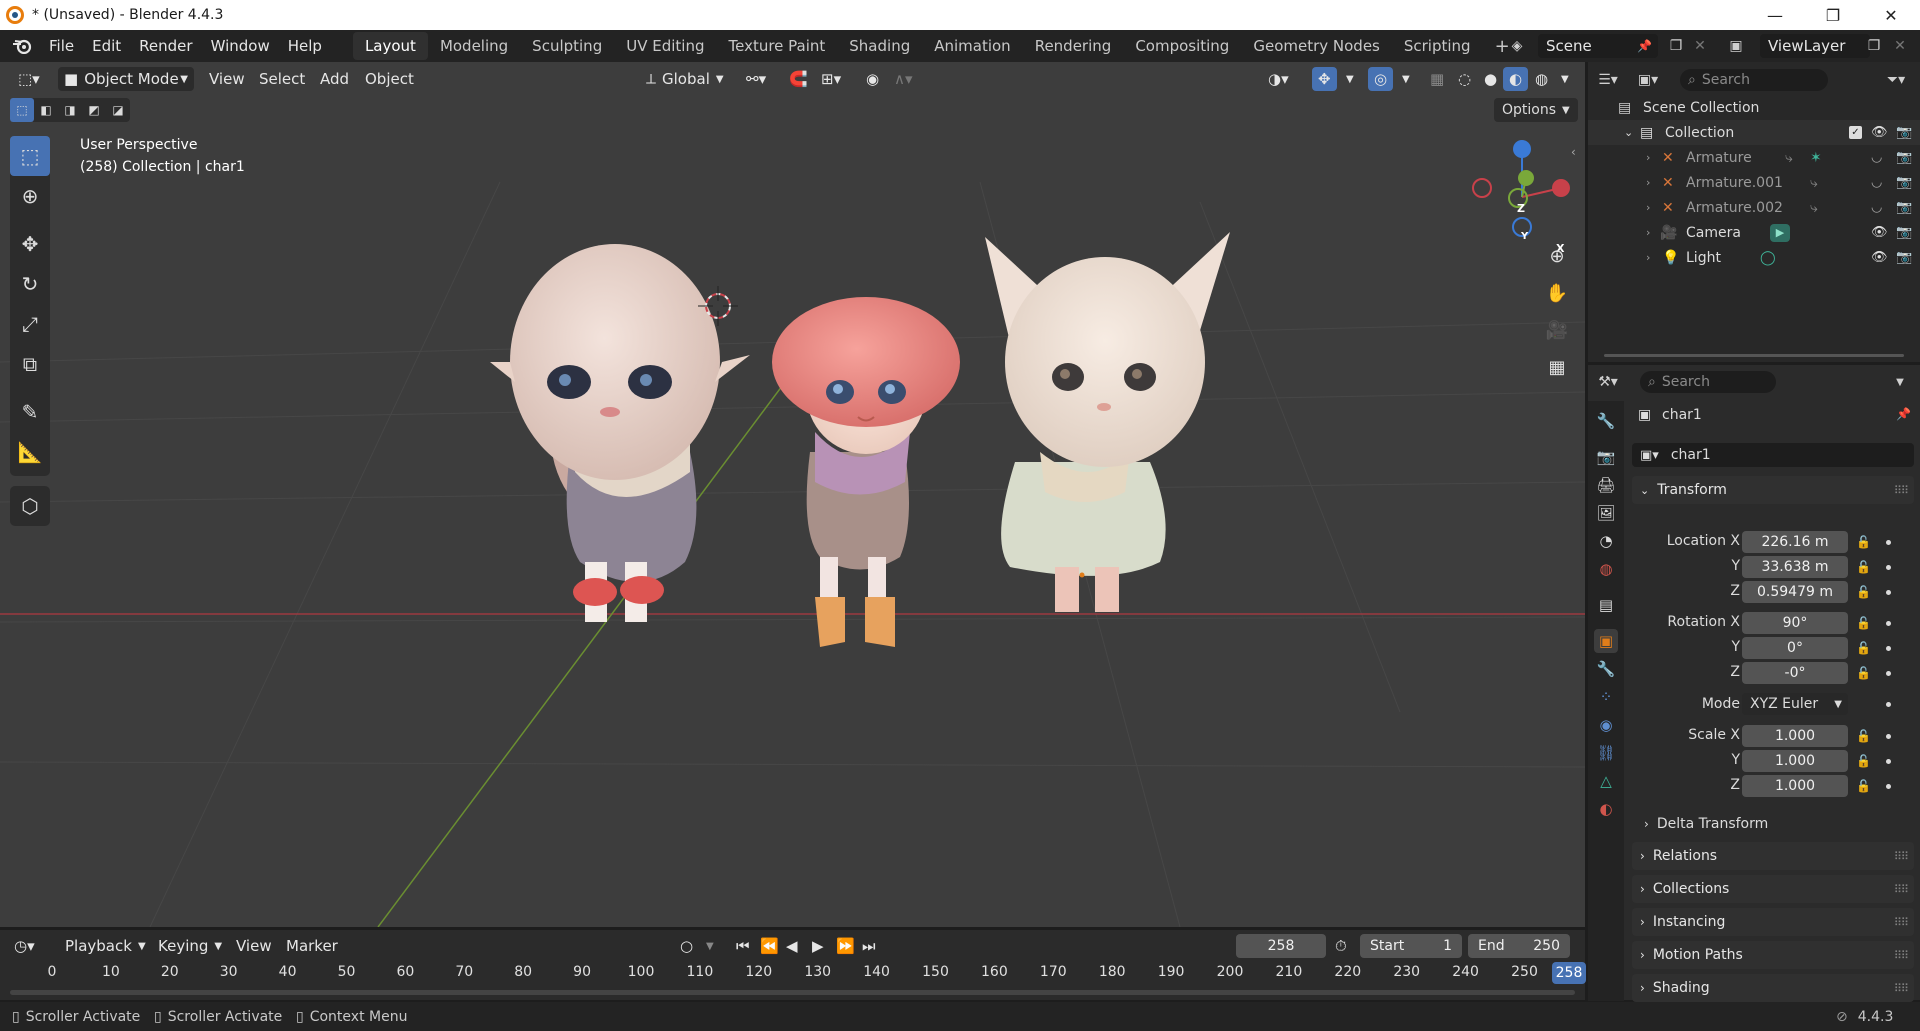 The width and height of the screenshot is (1920, 1031). What do you see at coordinates (1565, 79) in the screenshot?
I see `shading-dropdown-icon: ▼` at bounding box center [1565, 79].